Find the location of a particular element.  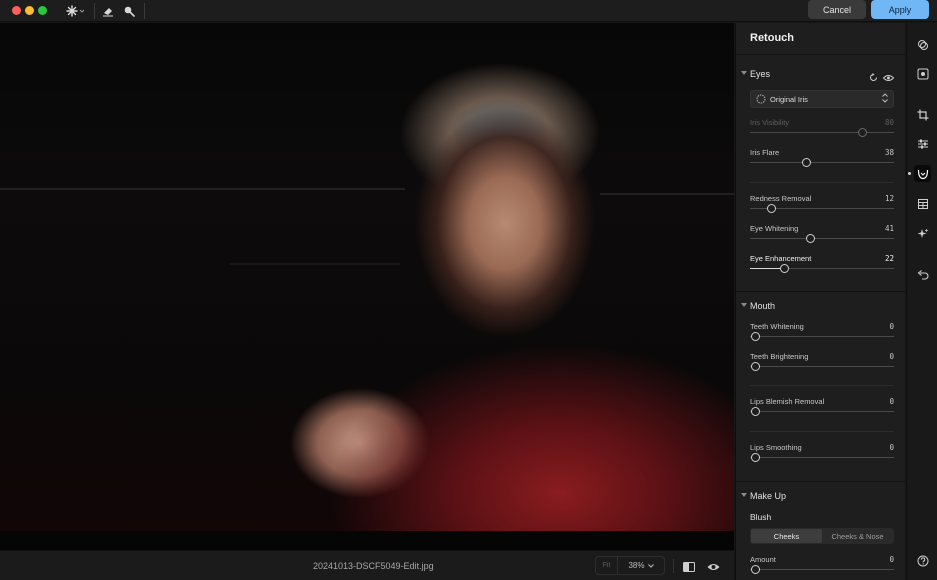

iris-icon is located at coordinates (761, 99).